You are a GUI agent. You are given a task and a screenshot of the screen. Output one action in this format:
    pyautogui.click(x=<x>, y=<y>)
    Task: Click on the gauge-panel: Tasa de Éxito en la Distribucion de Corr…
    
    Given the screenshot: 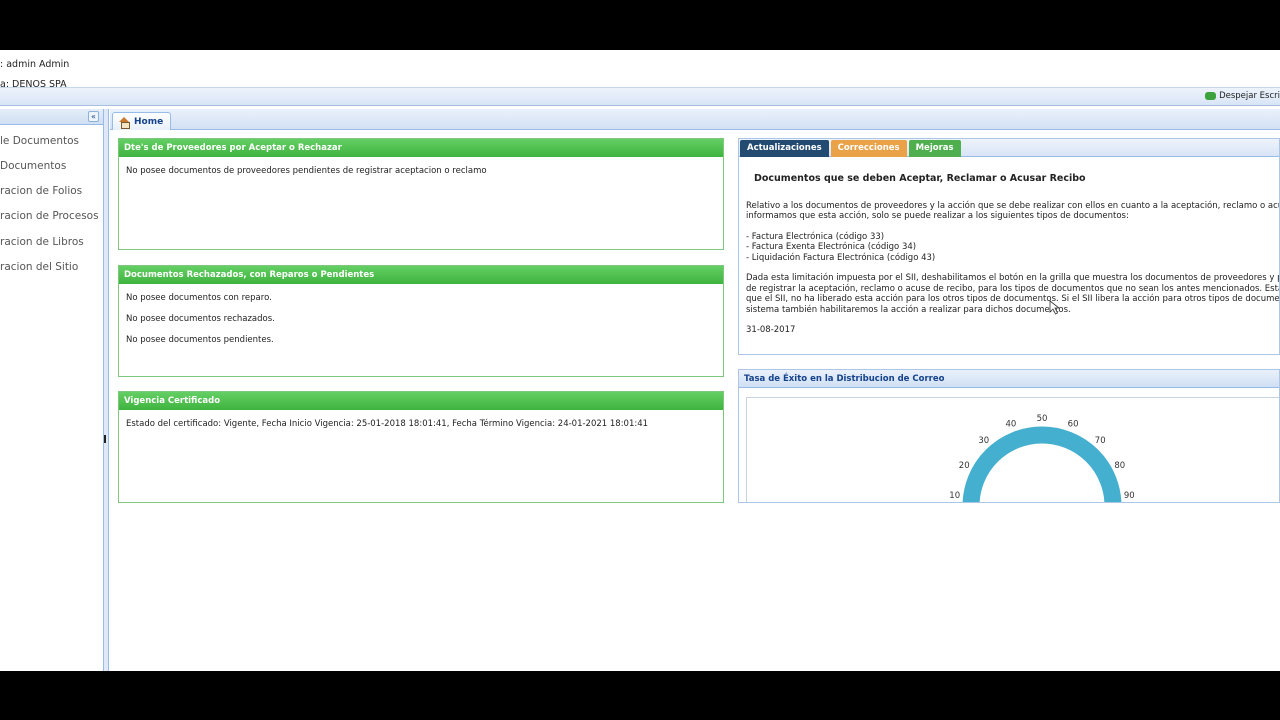 What is the action you would take?
    pyautogui.click(x=1009, y=436)
    